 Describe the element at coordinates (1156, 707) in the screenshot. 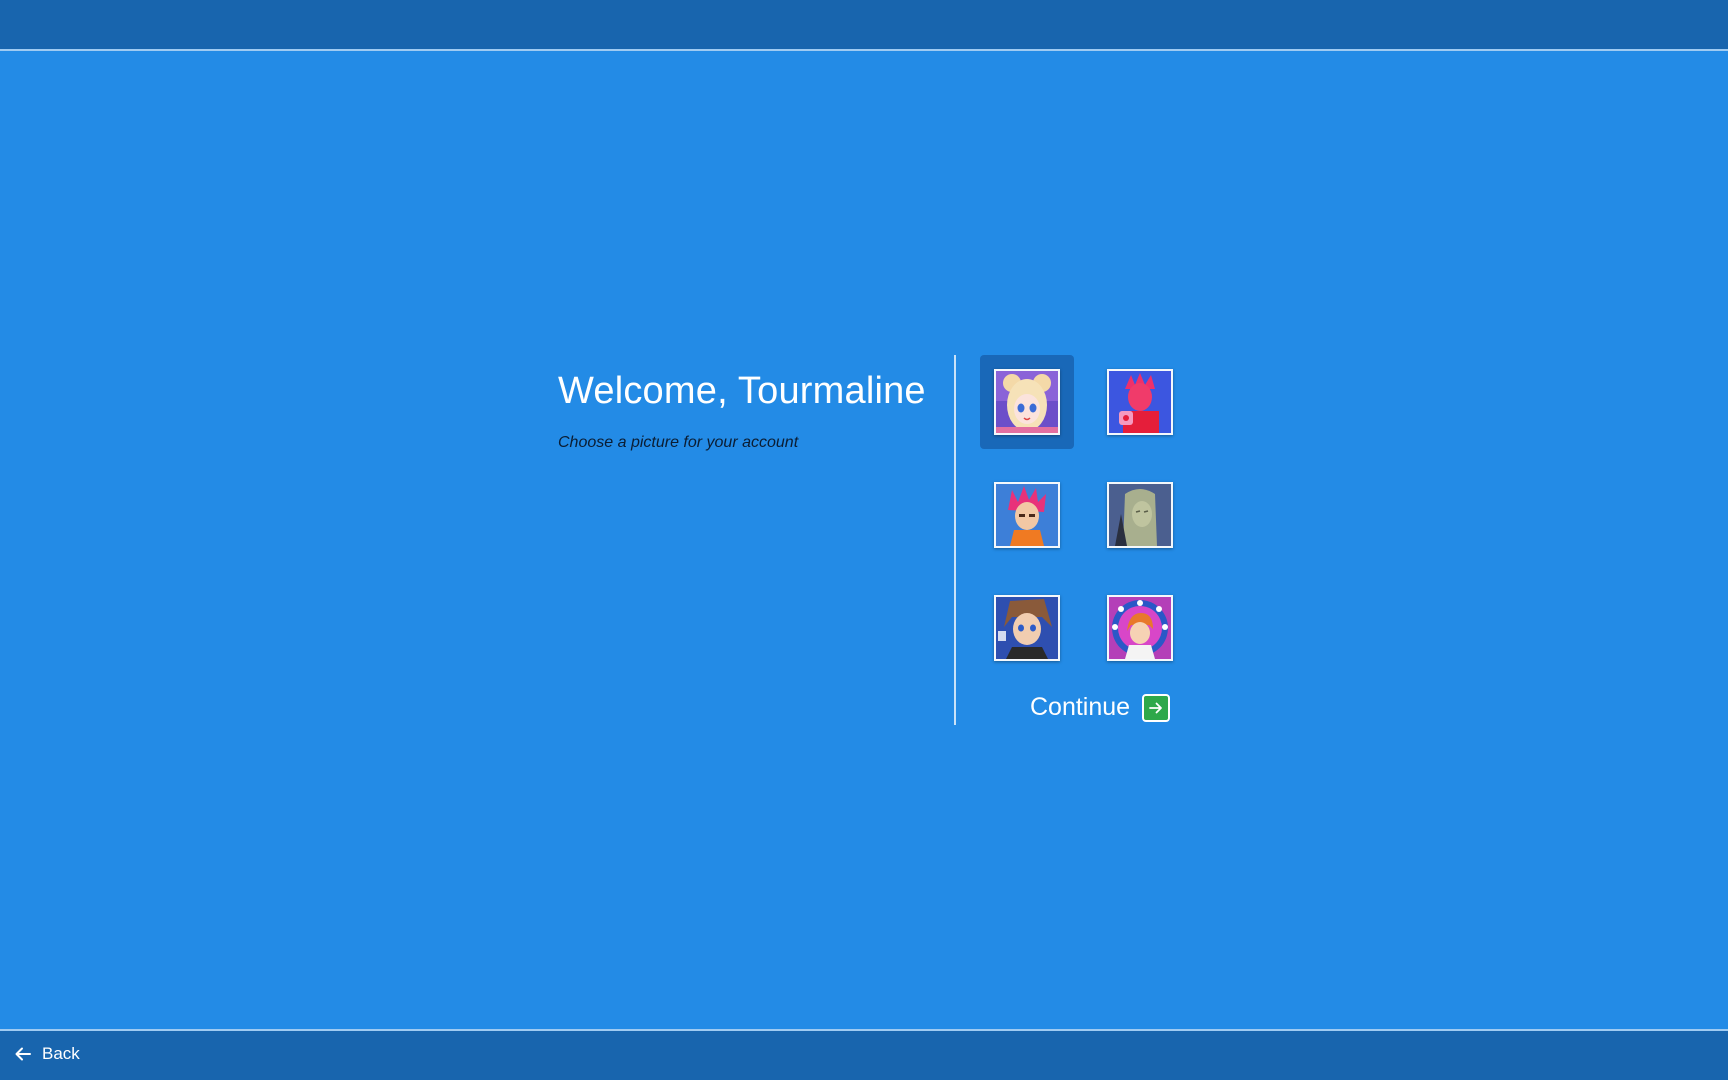

I see `arrow-right-icon` at that location.